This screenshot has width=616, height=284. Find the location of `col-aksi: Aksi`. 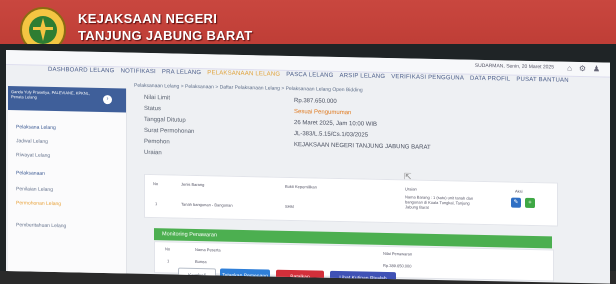

col-aksi: Aksi is located at coordinates (519, 191).